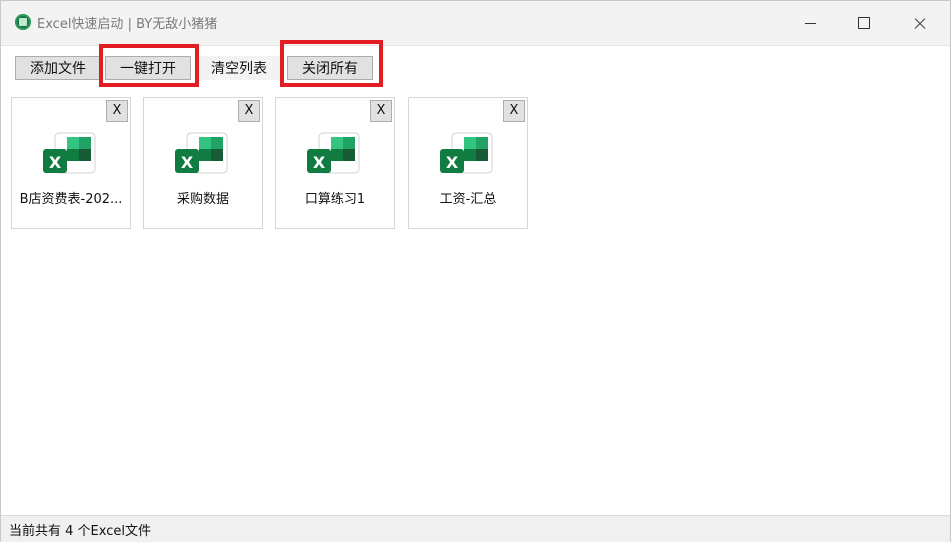 The width and height of the screenshot is (951, 542). I want to click on excel-app-icon, so click(23, 22).